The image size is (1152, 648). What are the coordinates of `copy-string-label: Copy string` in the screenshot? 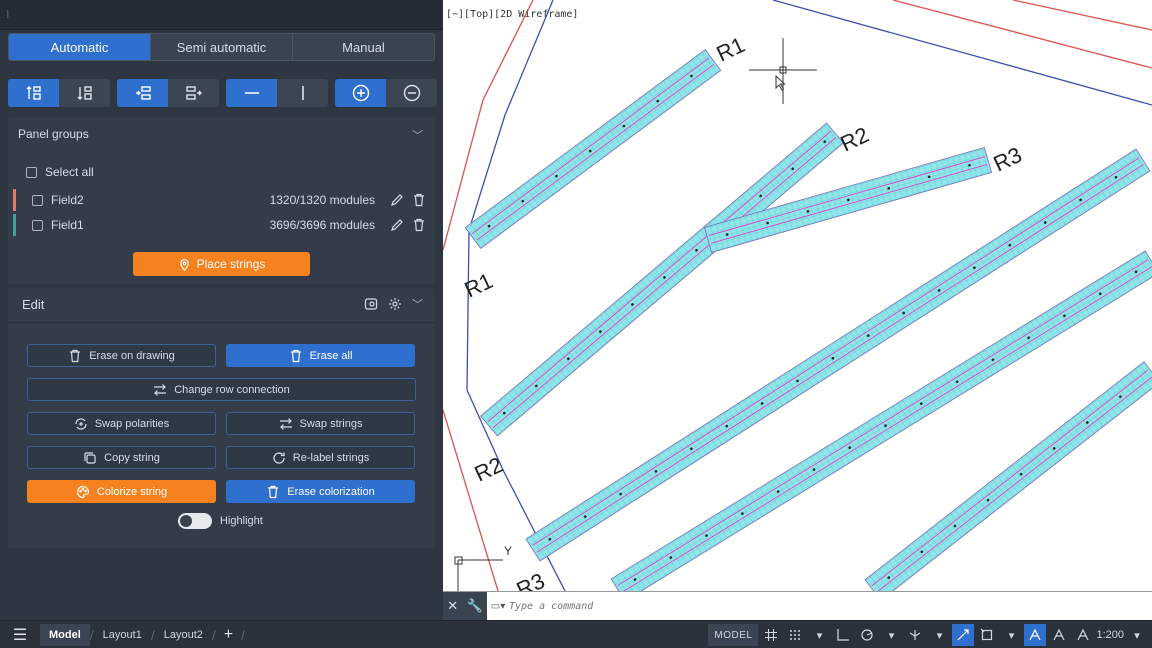 It's located at (132, 457).